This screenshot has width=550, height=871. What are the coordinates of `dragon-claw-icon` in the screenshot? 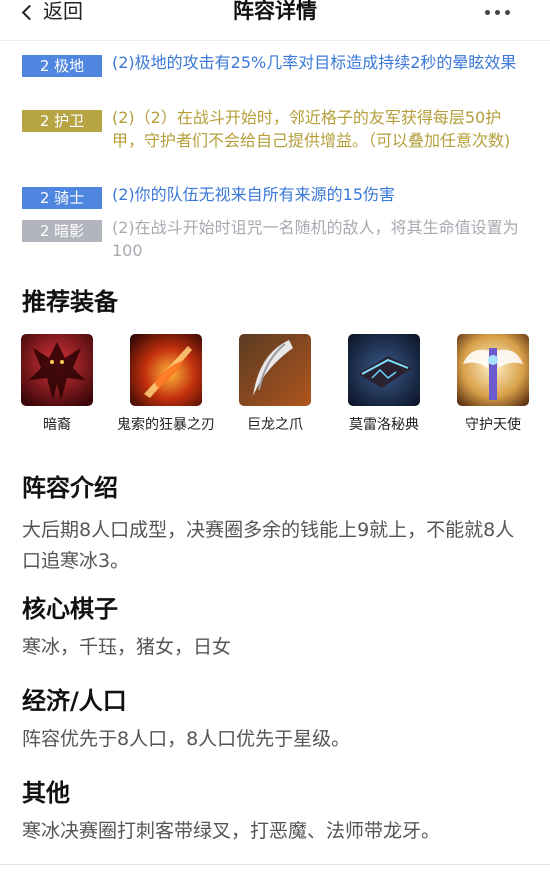 It's located at (275, 370).